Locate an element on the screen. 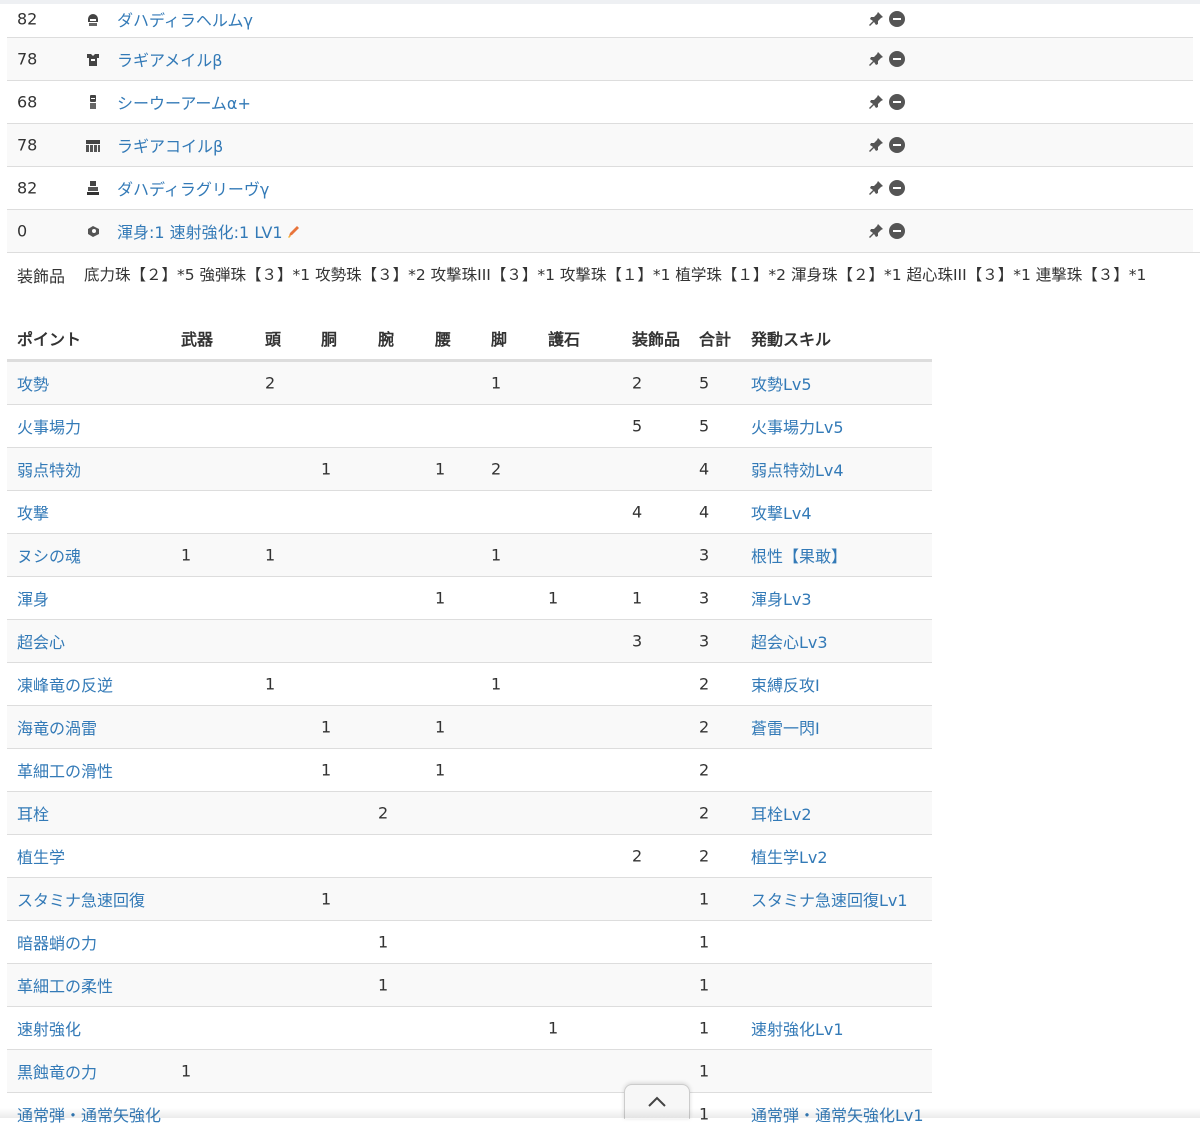 The height and width of the screenshot is (1135, 1200). cell-arm: 2 is located at coordinates (383, 813).